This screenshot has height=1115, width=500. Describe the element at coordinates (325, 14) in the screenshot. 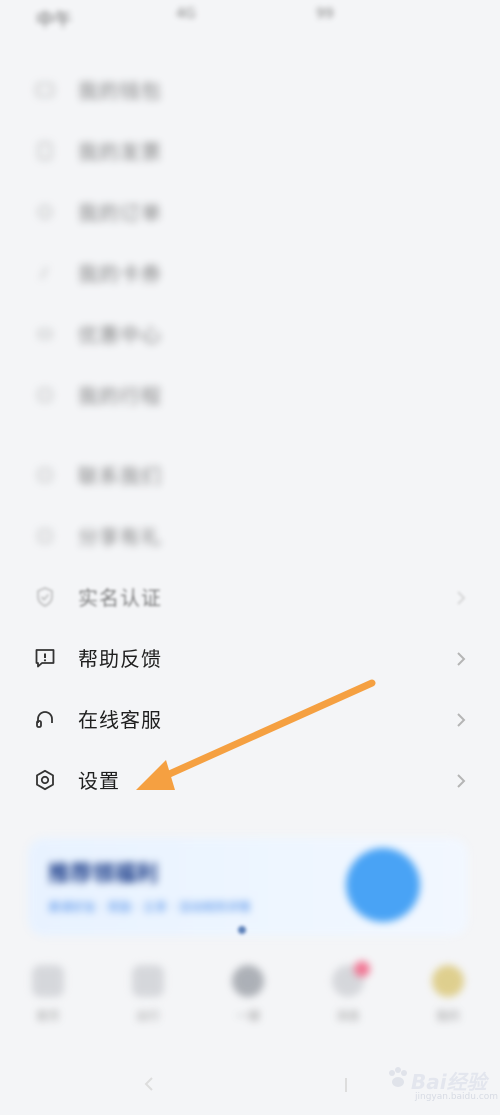

I see `status-battery: 99` at that location.